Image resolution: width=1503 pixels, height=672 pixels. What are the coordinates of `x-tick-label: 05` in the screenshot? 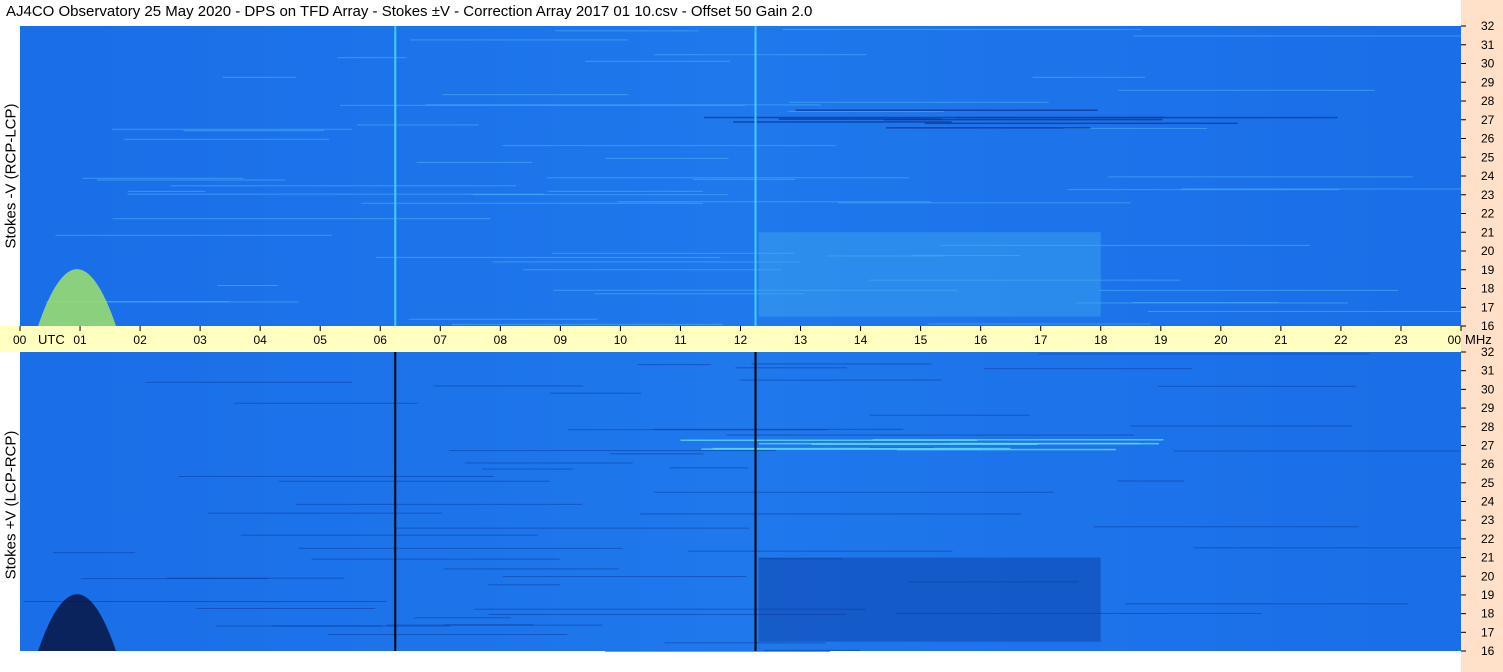 It's located at (321, 340).